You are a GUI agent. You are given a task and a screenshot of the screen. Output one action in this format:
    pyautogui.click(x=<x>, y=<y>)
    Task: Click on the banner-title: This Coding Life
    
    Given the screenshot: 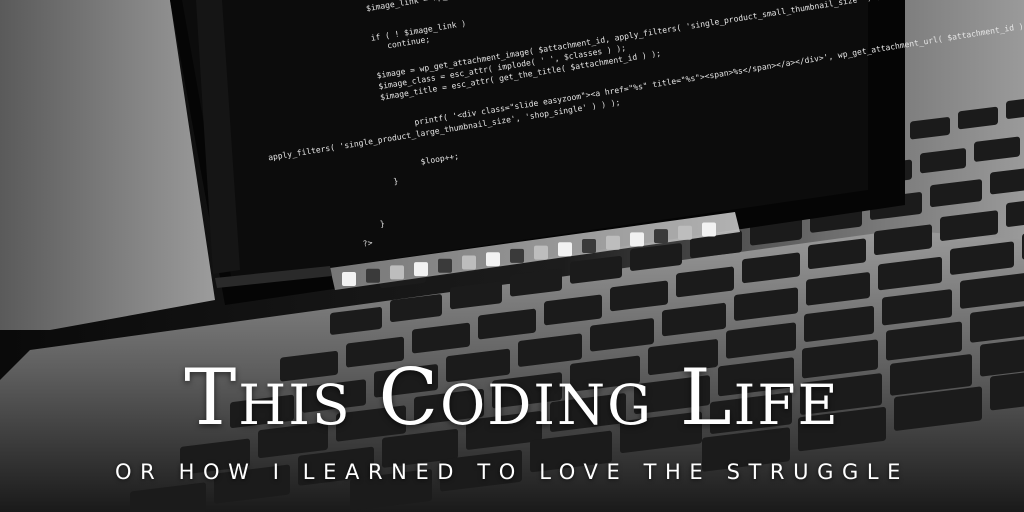 What is the action you would take?
    pyautogui.click(x=512, y=398)
    